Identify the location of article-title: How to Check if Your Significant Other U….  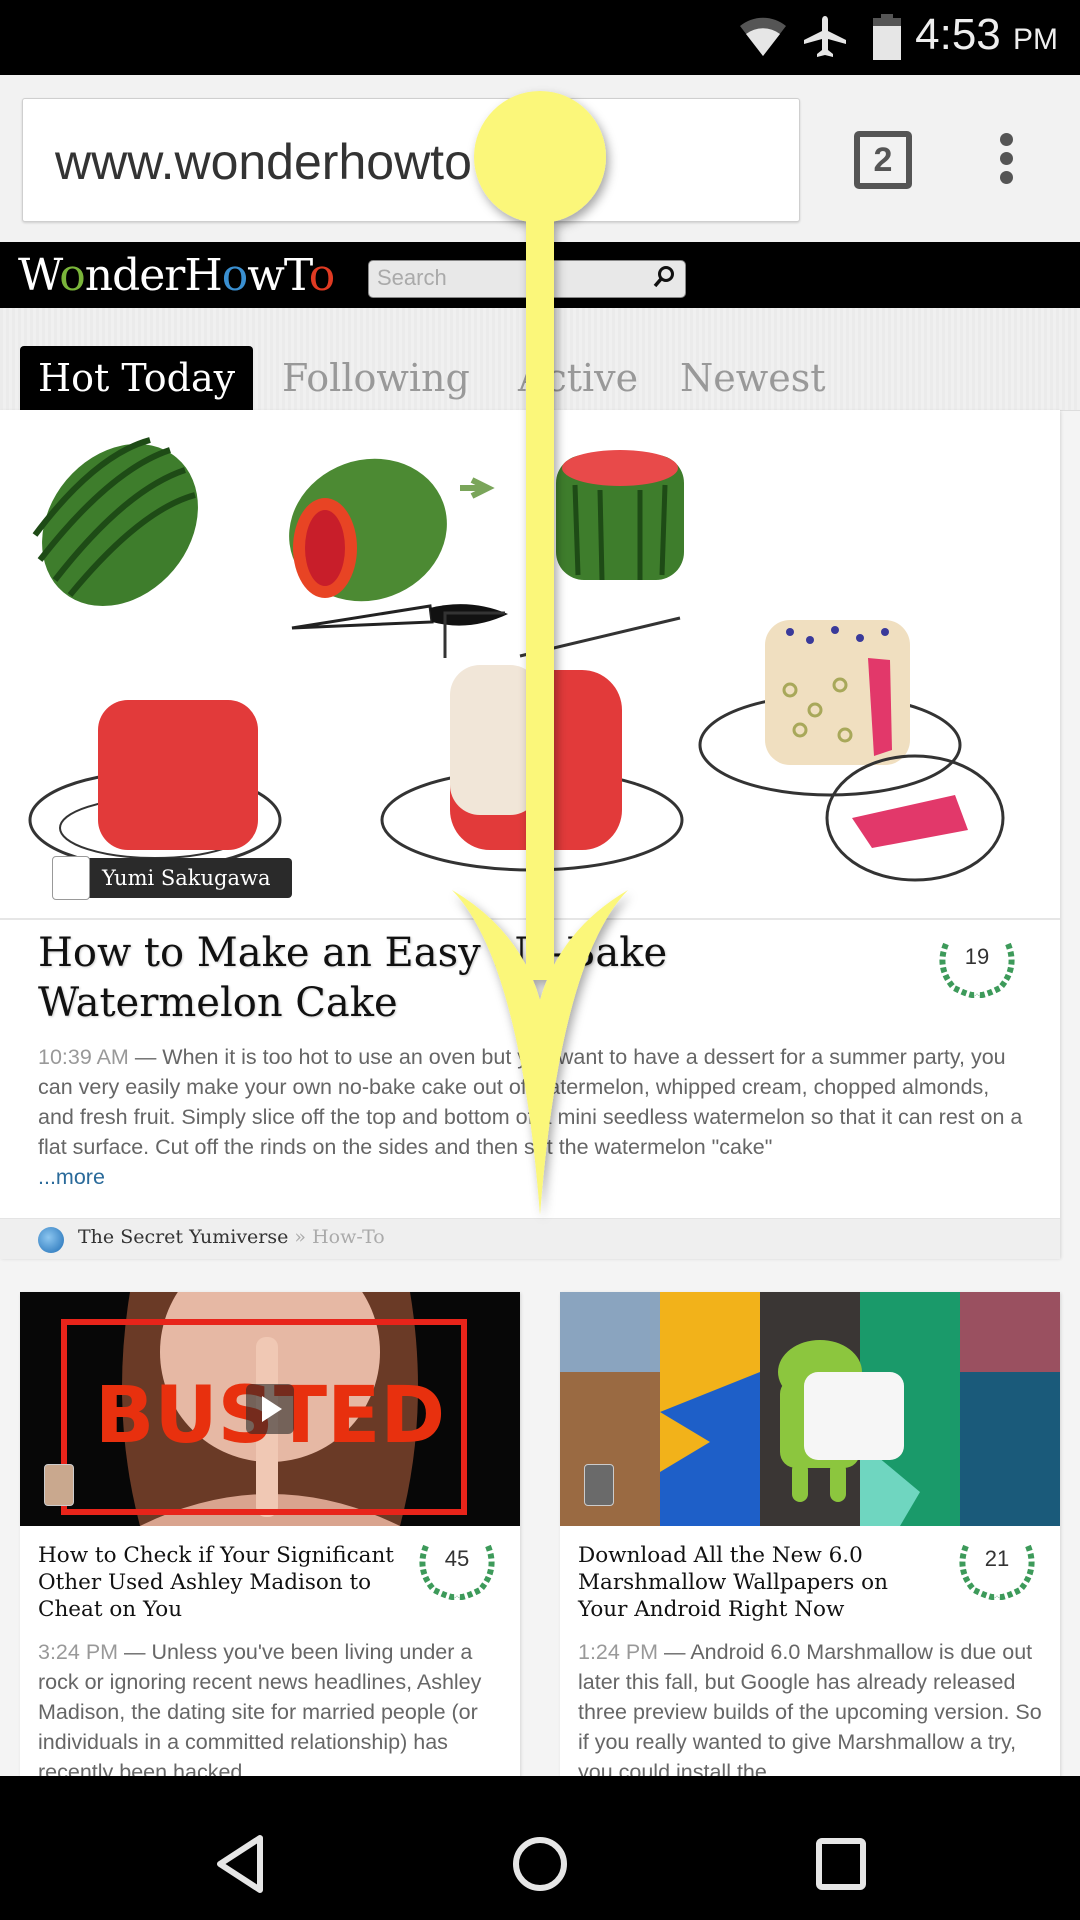
(218, 1582).